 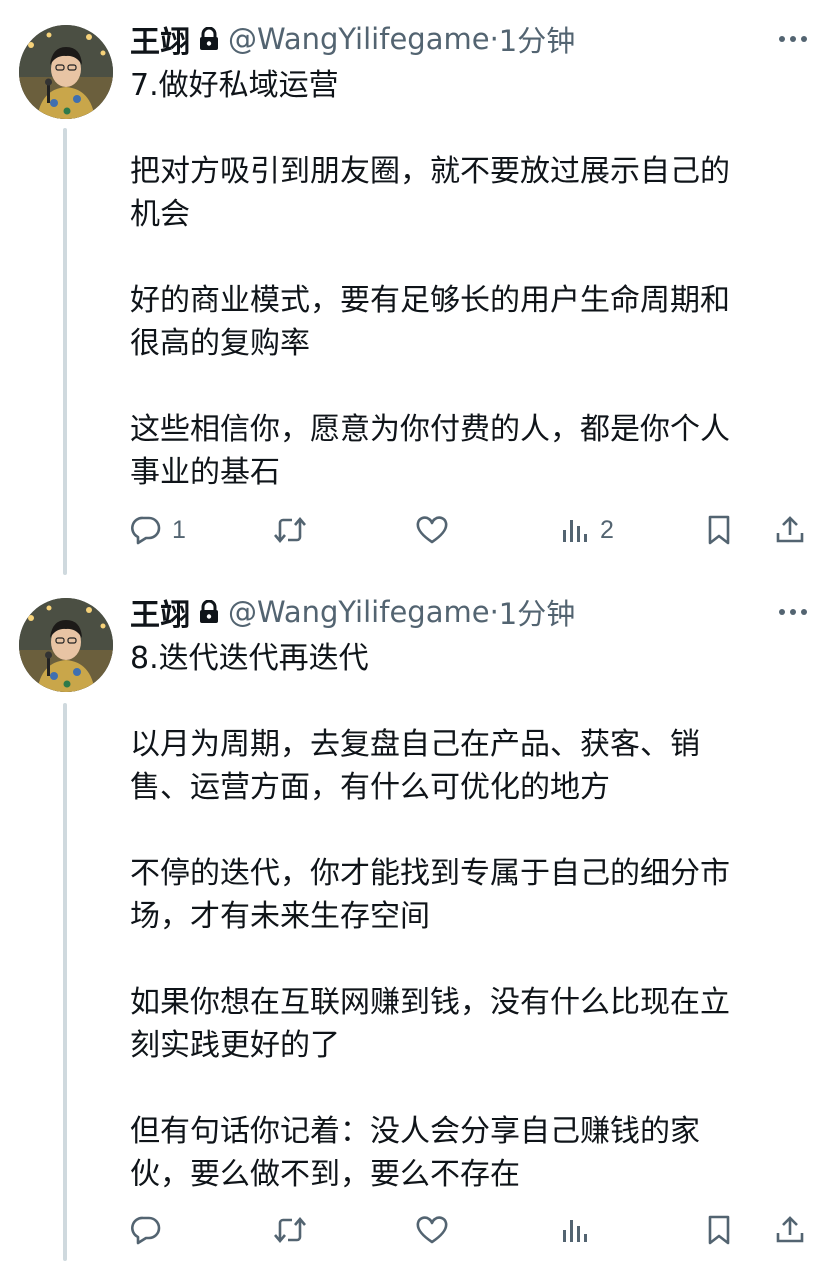 I want to click on tweet-paragraph: 但有句话你记着：没人会分享自己赚钱的家 伙，要么做不到，要么不存在, so click(x=415, y=1153).